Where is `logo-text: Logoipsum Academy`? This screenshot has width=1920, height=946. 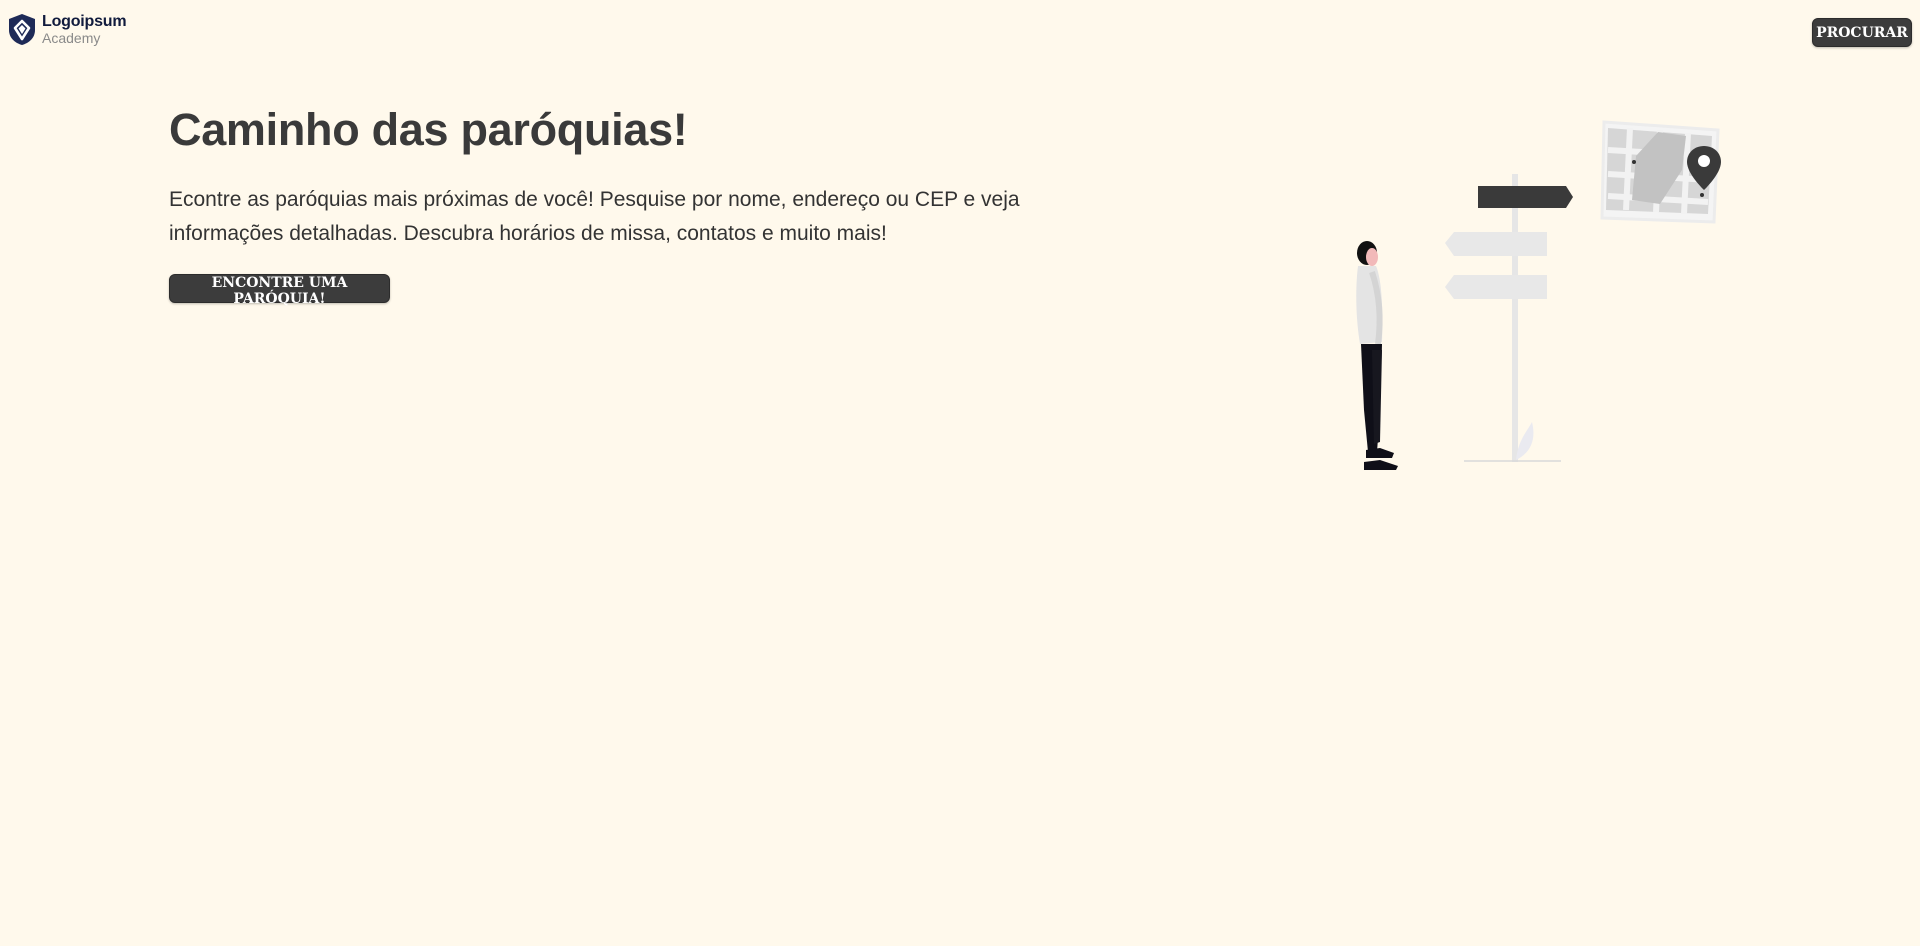 logo-text: Logoipsum Academy is located at coordinates (84, 29).